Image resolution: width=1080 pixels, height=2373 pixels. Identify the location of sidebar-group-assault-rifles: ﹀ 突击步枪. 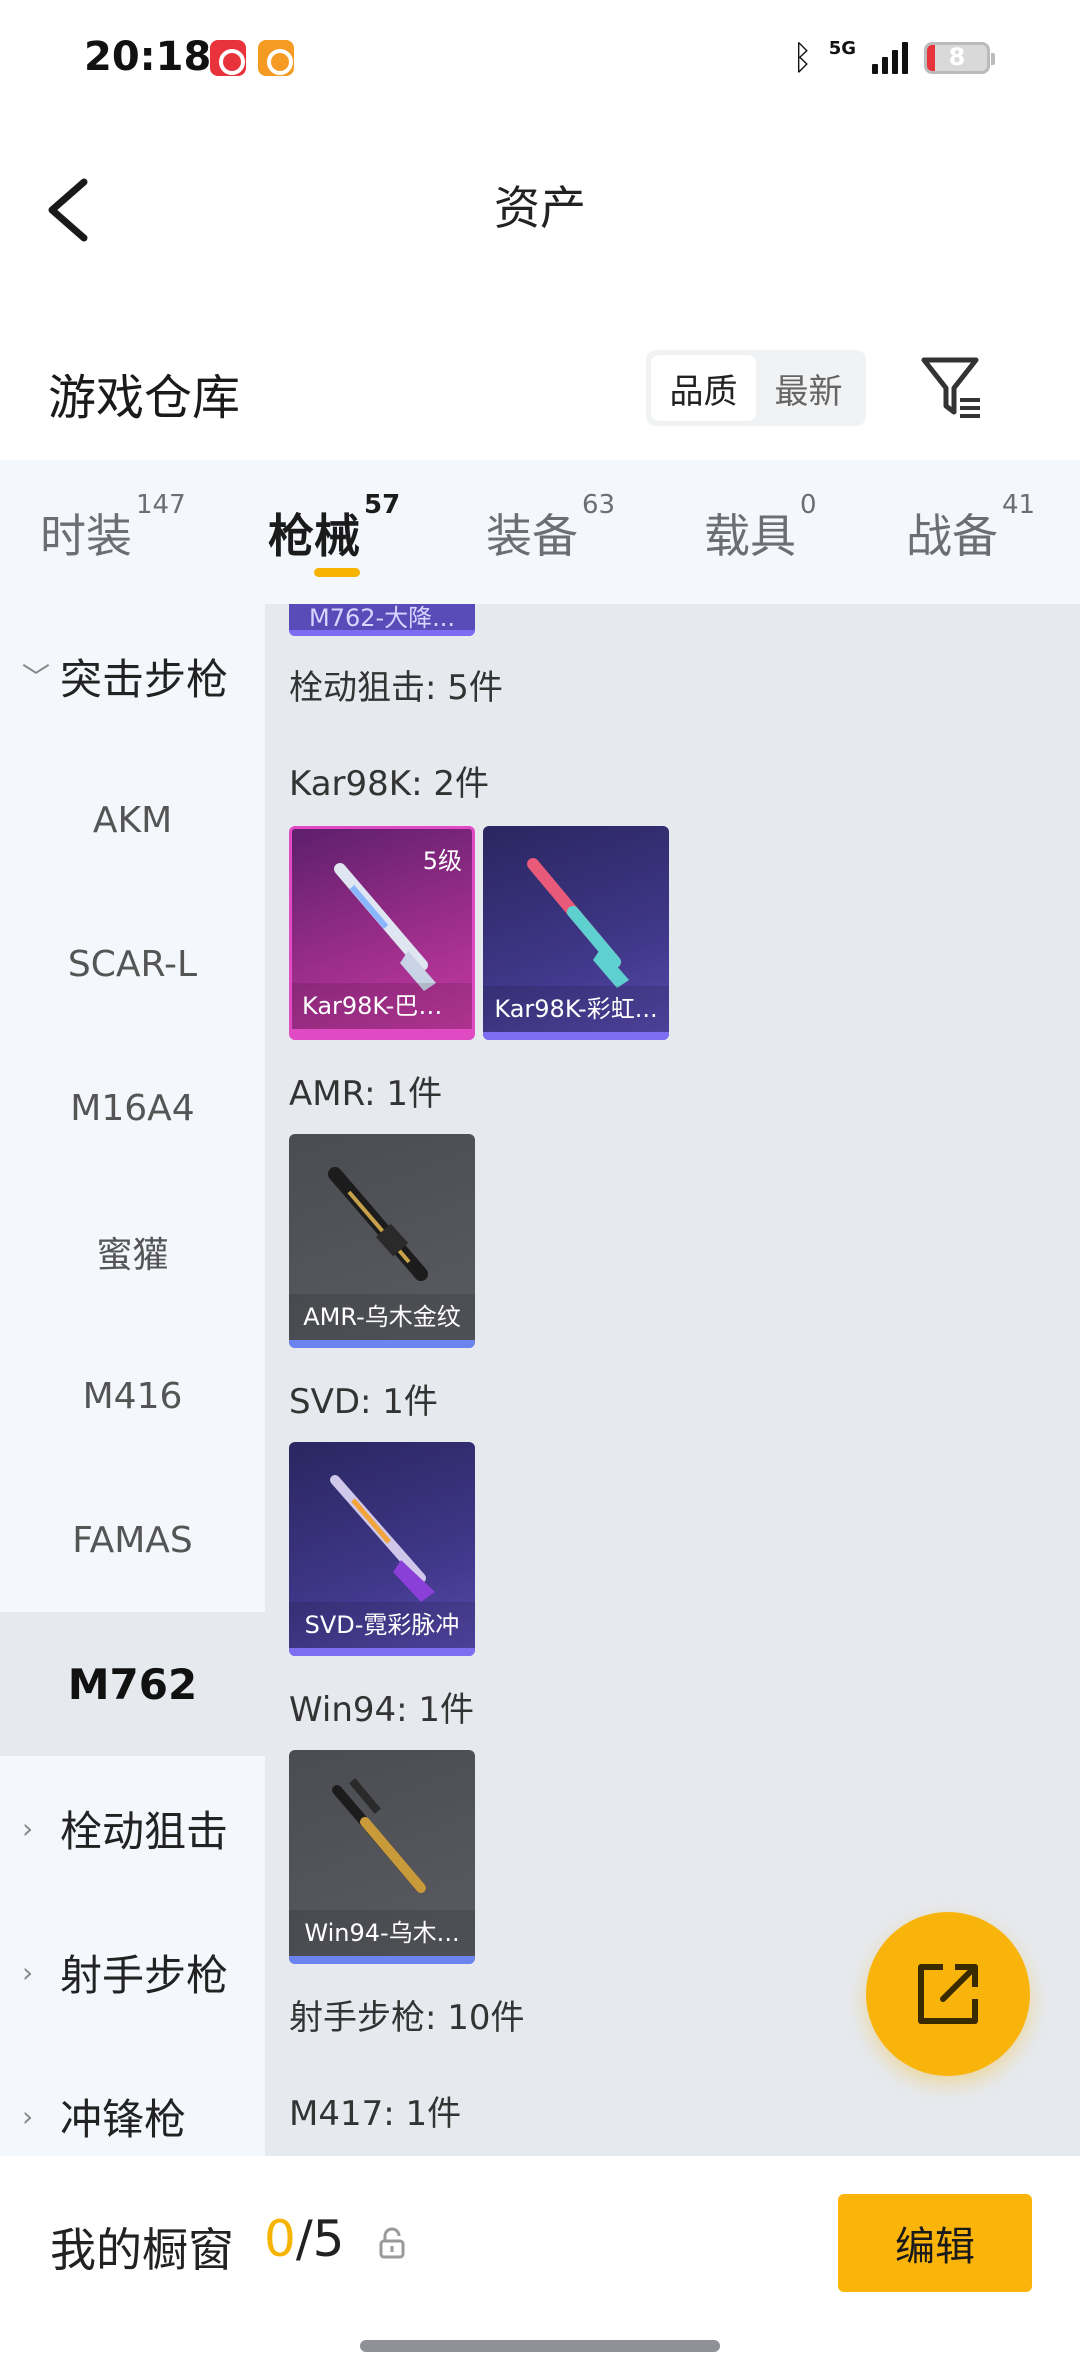
(132, 676).